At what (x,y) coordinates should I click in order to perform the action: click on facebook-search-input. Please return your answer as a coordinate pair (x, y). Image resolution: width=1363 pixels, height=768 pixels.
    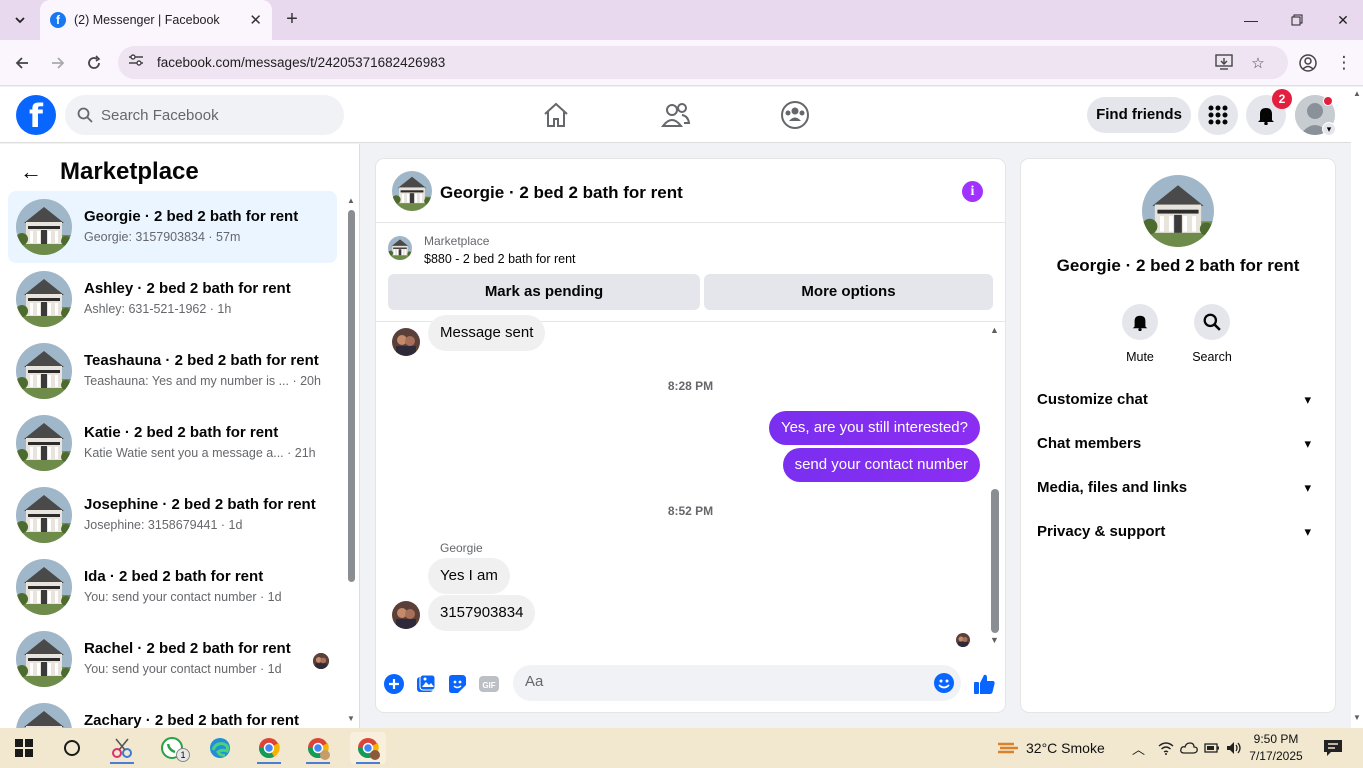
    Looking at the image, I should click on (211, 115).